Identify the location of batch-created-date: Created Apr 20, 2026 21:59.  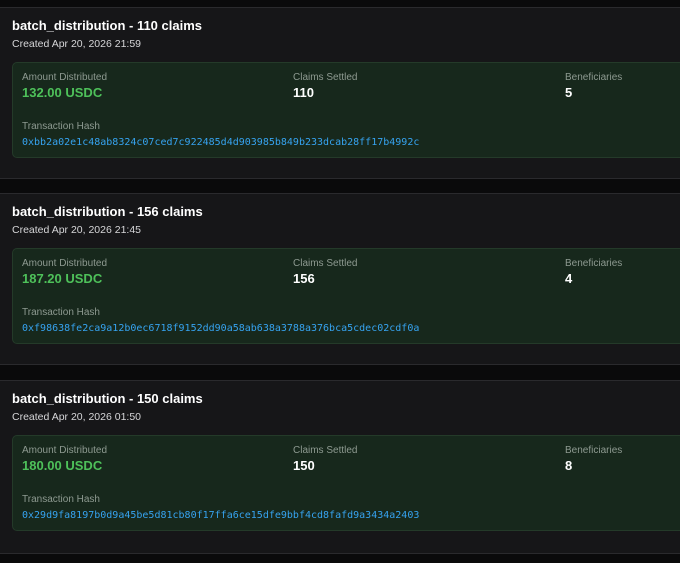
(77, 44).